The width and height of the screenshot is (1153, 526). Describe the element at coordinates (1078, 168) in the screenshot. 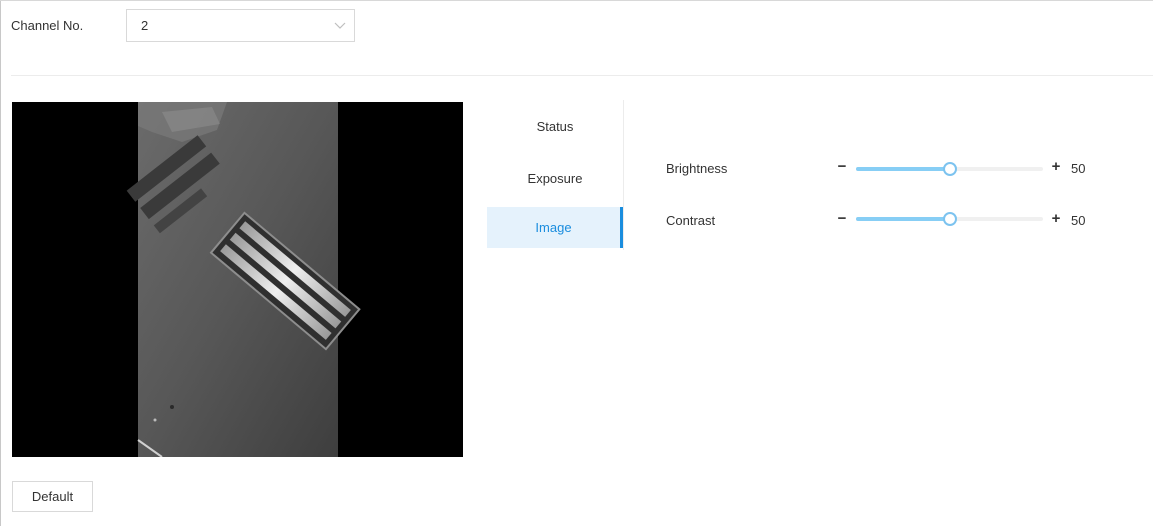

I see `brightness-value: 50` at that location.